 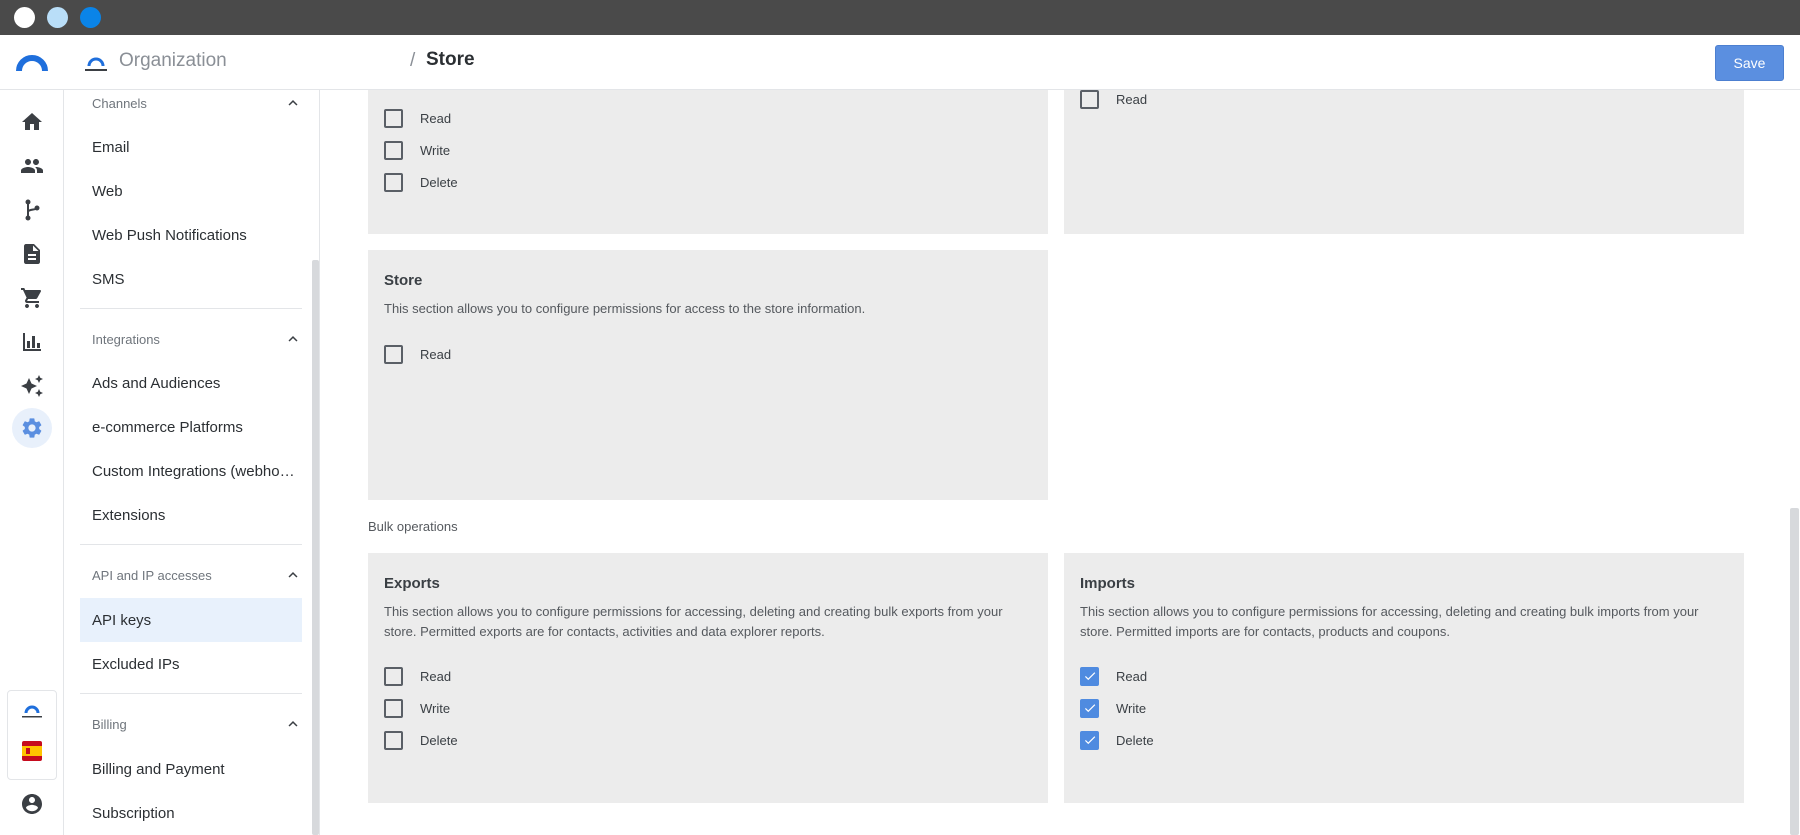 What do you see at coordinates (191, 471) in the screenshot?
I see `sidebar-item-custom-integrations: Custom Integrations (webhooks)` at bounding box center [191, 471].